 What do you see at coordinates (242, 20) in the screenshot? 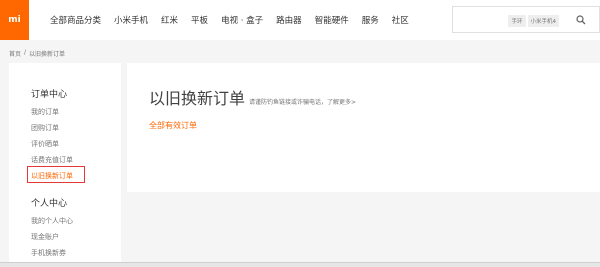
I see `nav-tv-box: 电视 · 盒子` at bounding box center [242, 20].